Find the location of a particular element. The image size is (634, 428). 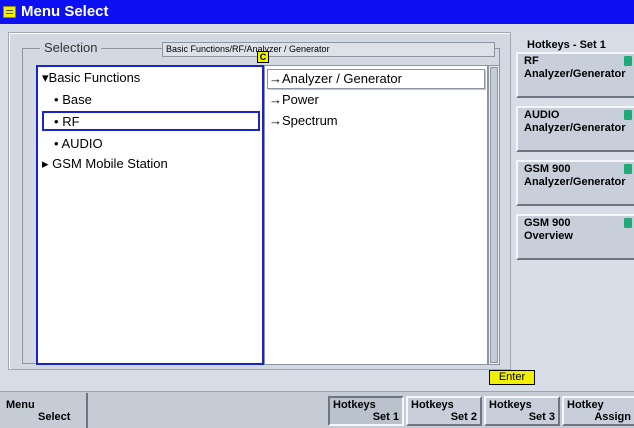

selection-label: Selection is located at coordinates (71, 47).